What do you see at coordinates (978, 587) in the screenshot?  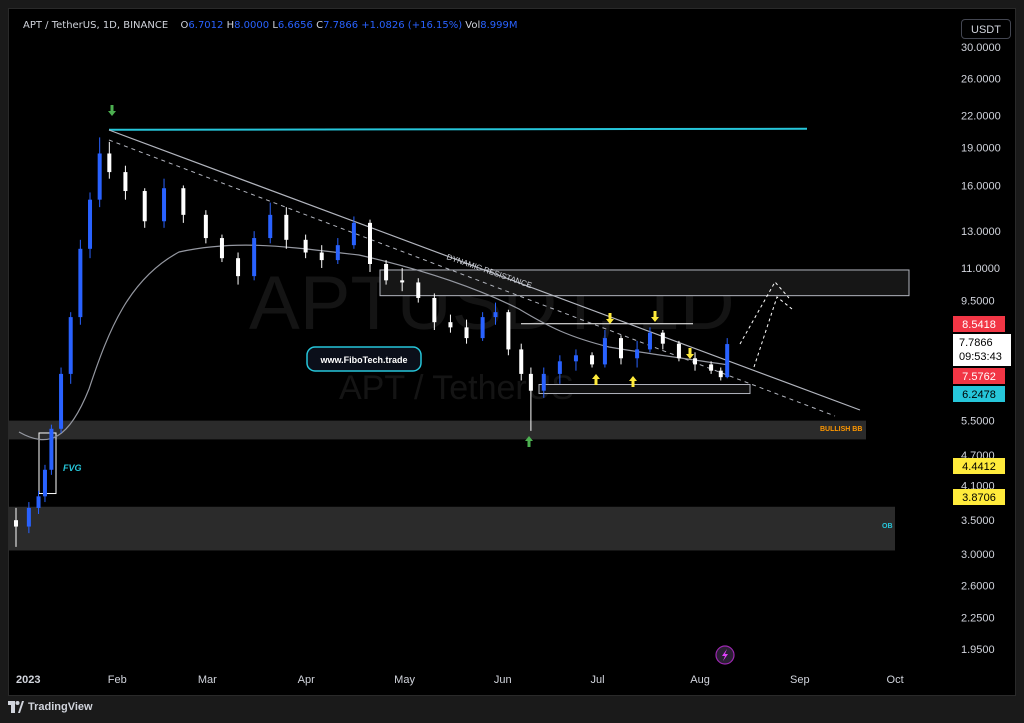 I see `price-tick-label: 2.6000` at bounding box center [978, 587].